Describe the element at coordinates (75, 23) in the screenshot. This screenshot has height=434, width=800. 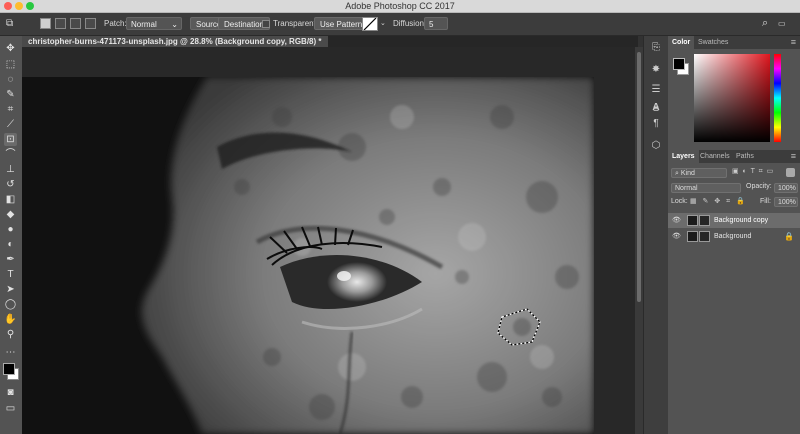
I see `subtract-selection-icon` at that location.